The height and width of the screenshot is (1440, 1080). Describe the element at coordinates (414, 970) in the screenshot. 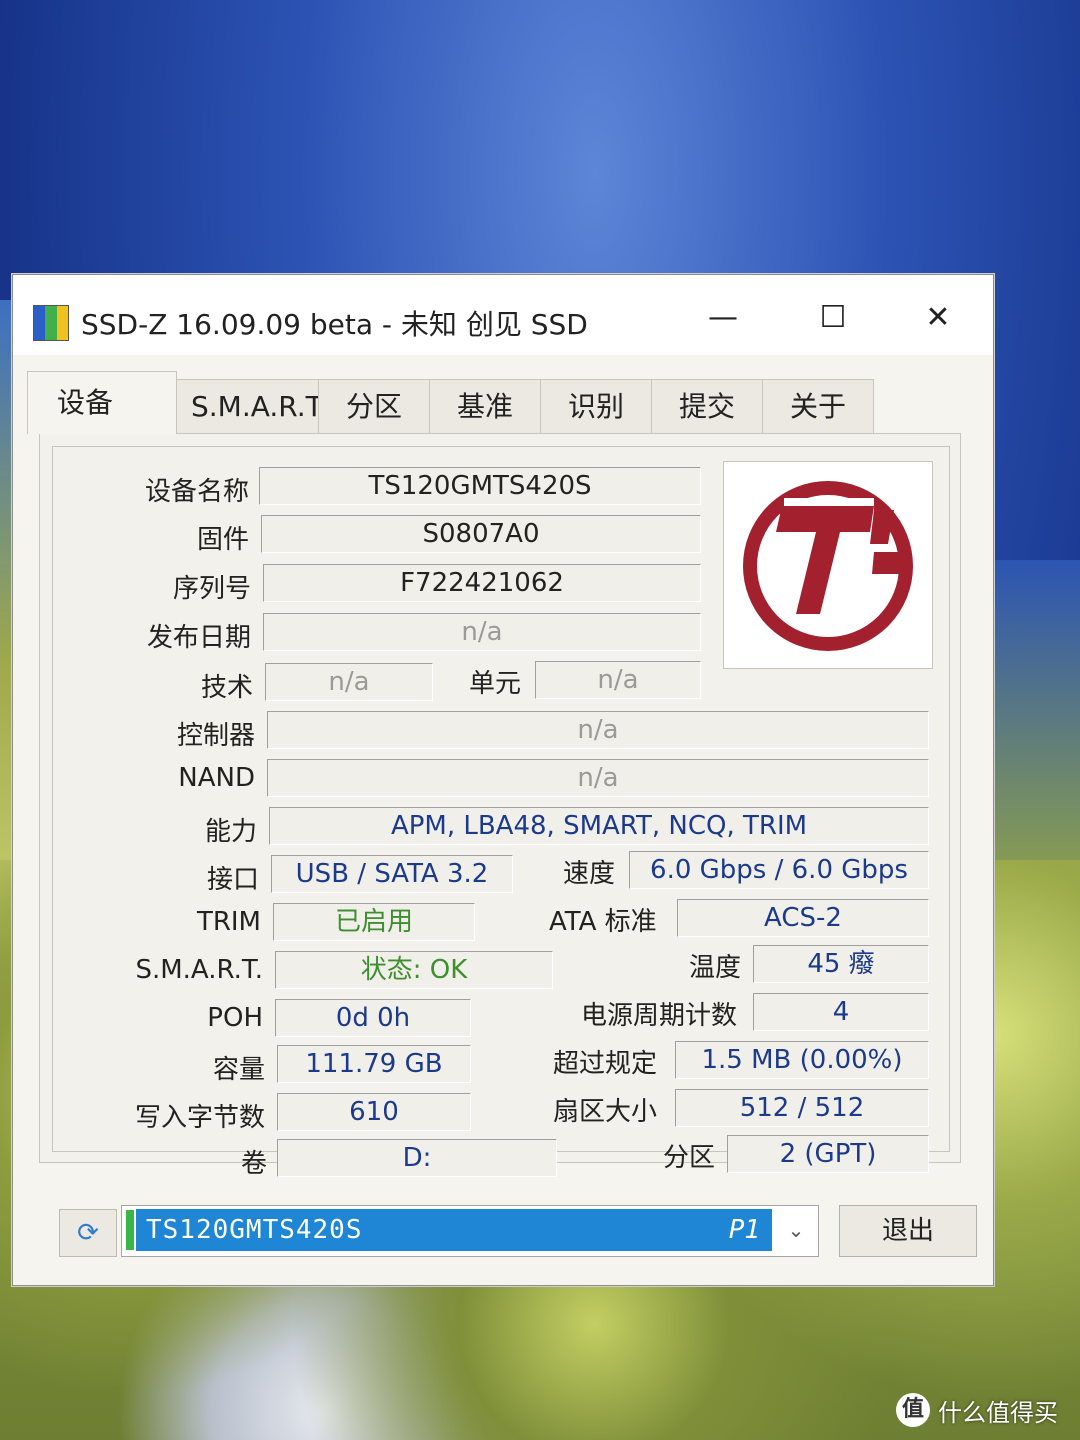

I see `value-smart: 状态: OK` at that location.